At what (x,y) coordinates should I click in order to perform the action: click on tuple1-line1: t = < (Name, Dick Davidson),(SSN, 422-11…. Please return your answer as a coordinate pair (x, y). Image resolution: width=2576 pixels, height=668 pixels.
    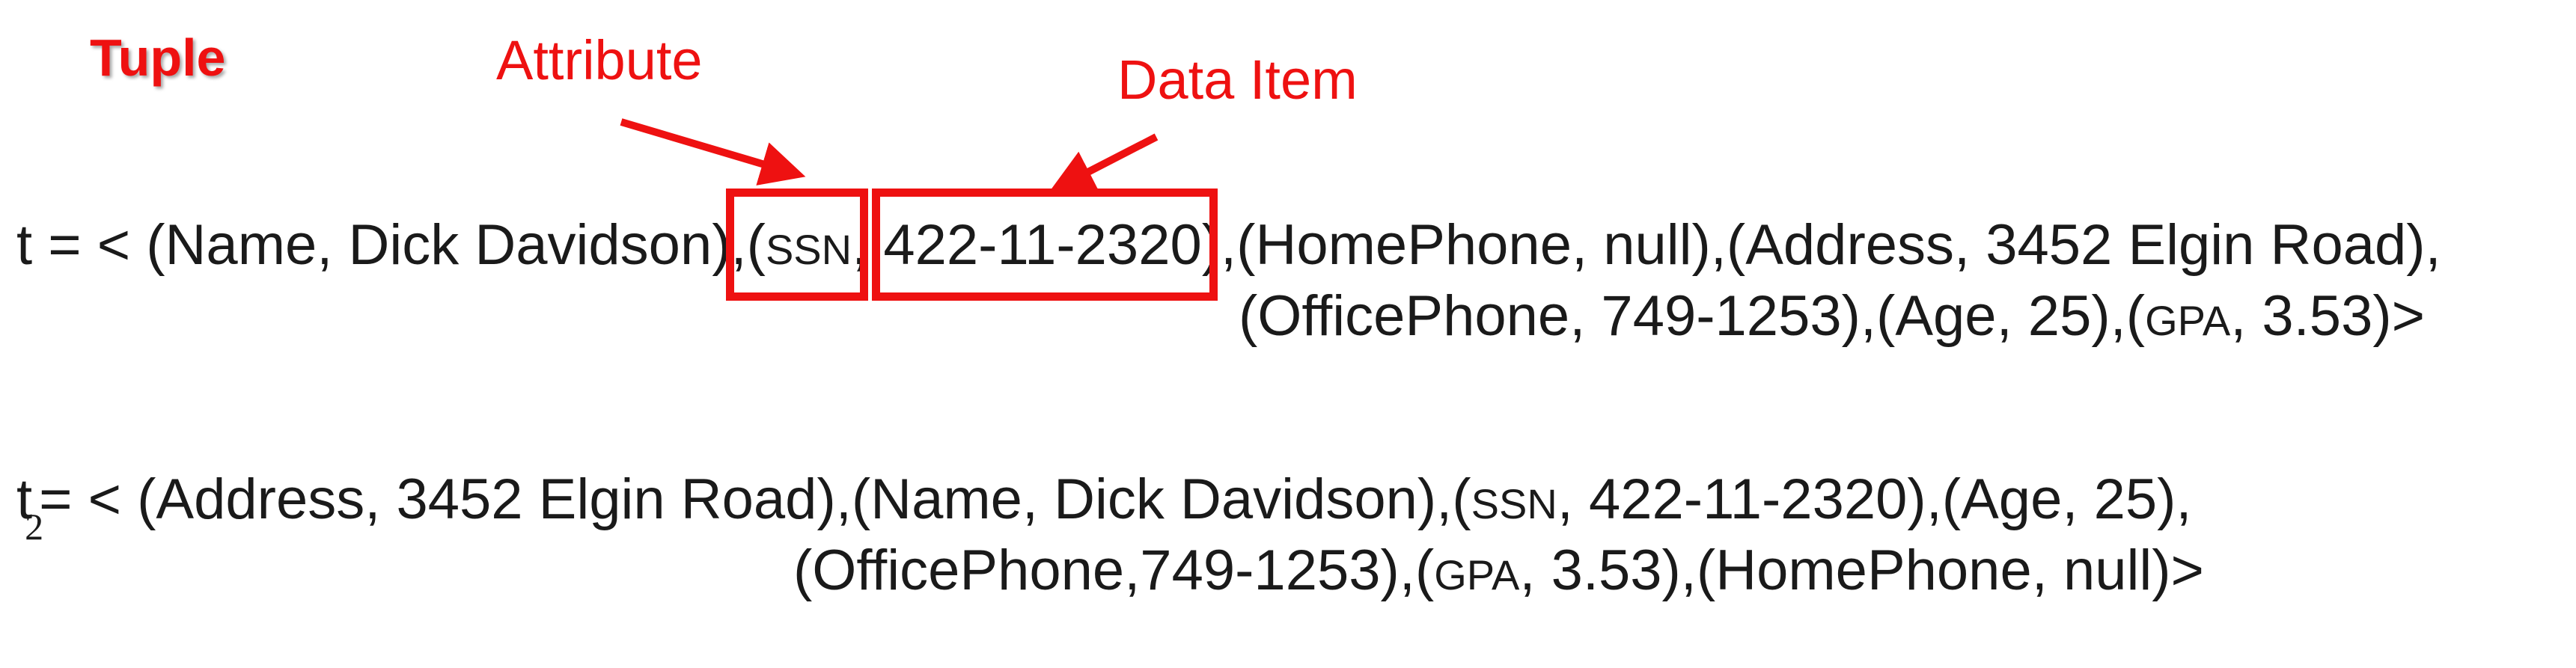
    Looking at the image, I should click on (1228, 245).